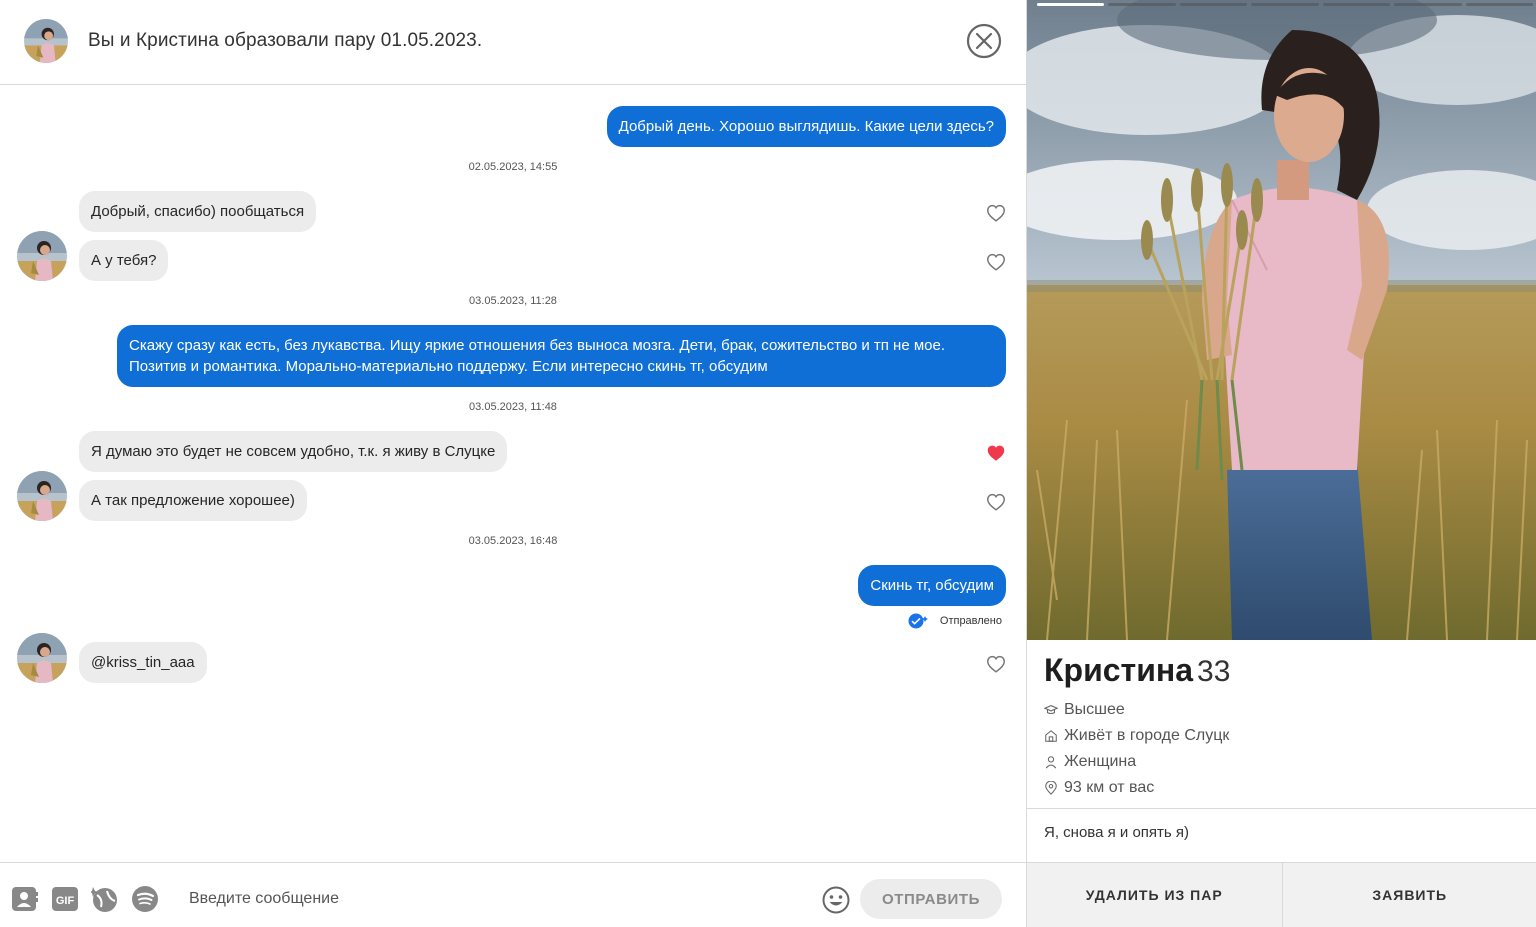  Describe the element at coordinates (931, 899) in the screenshot. I see `send-button: ОТПРАВИТЬ` at that location.